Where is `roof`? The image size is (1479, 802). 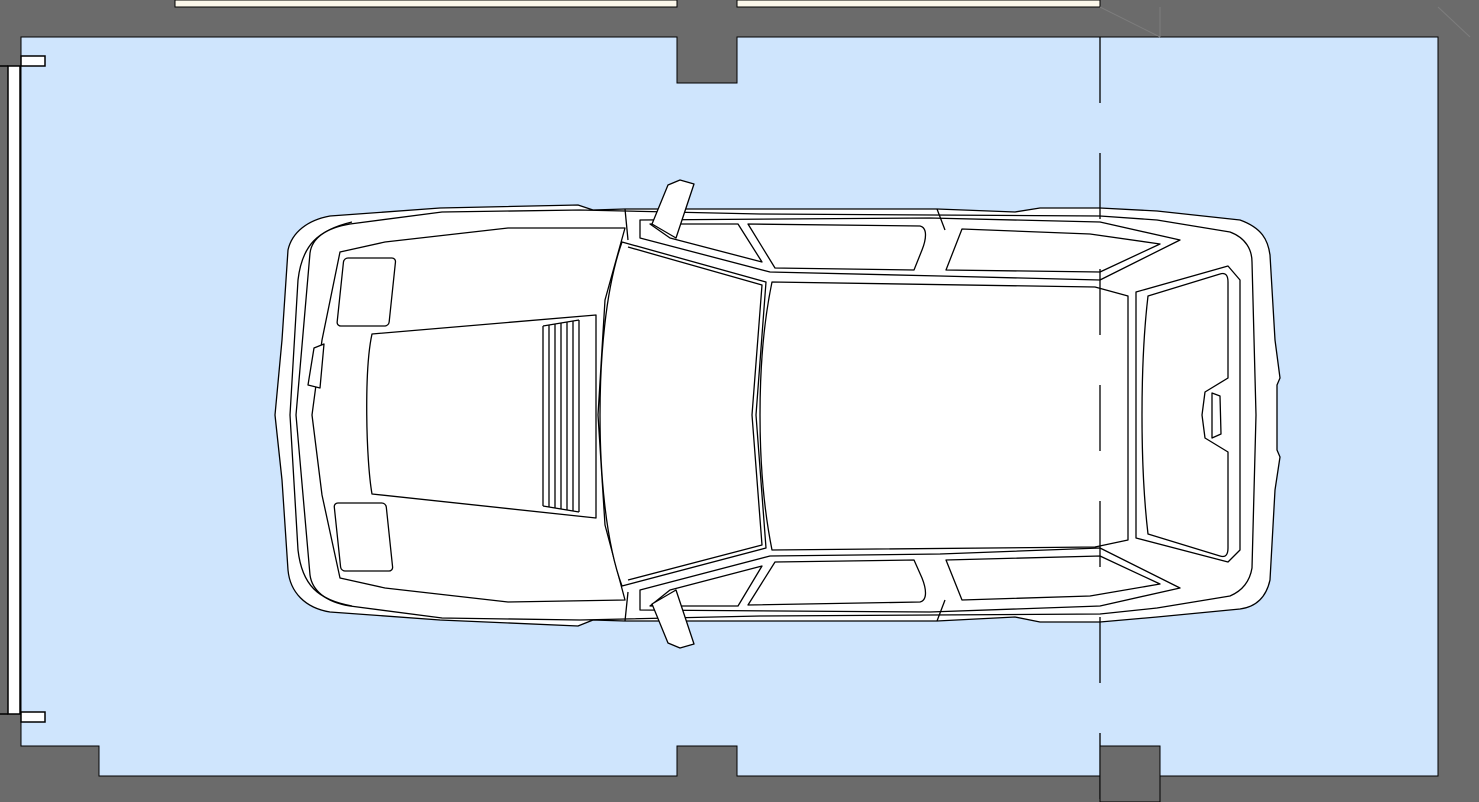 roof is located at coordinates (944, 416).